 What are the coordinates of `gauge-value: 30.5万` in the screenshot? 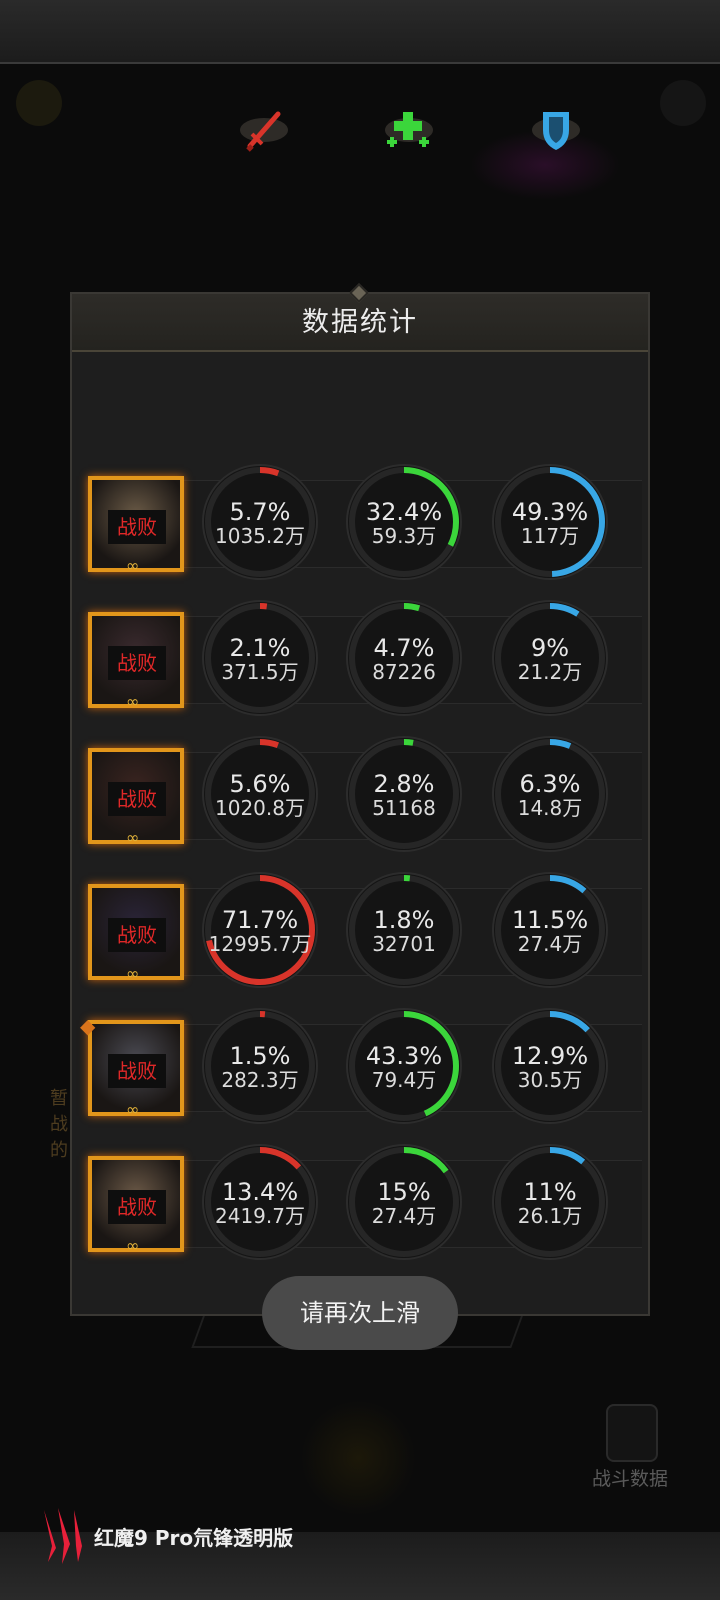 It's located at (550, 1080).